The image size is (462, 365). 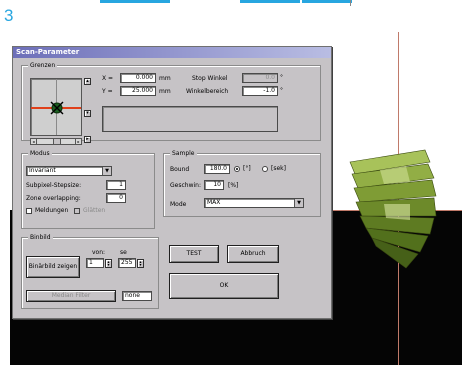 I want to click on winkelbereich-input: -1.0, so click(x=260, y=91).